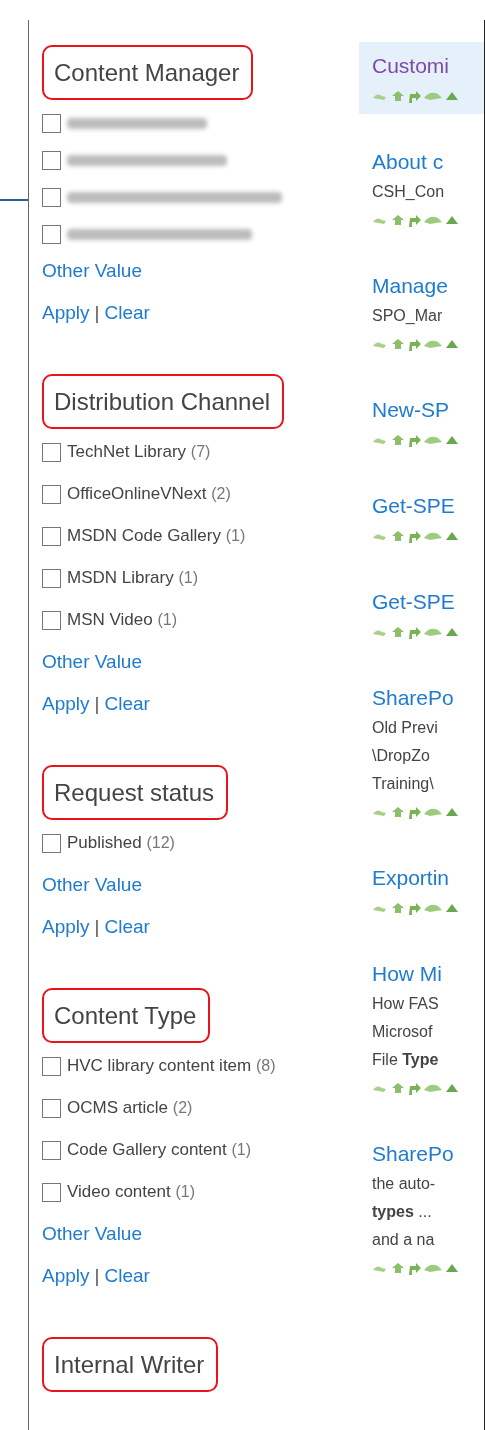  What do you see at coordinates (408, 162) in the screenshot?
I see `result-title-link: About c` at bounding box center [408, 162].